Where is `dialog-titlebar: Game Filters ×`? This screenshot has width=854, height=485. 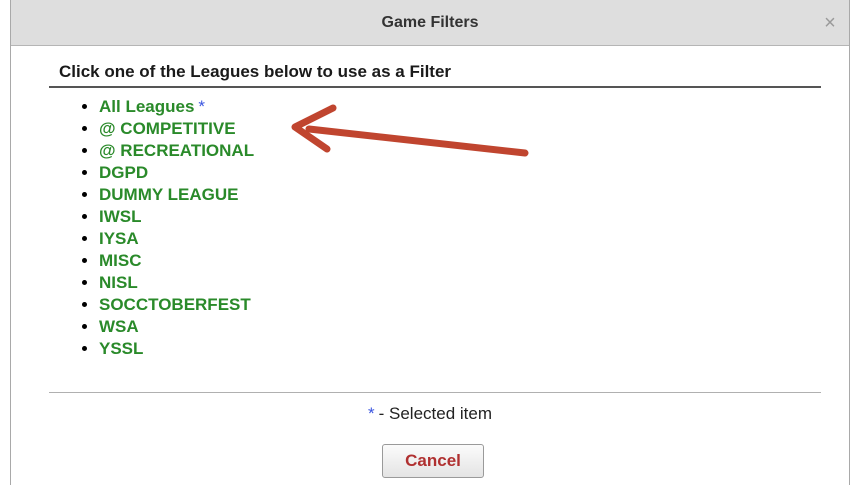
dialog-titlebar: Game Filters × is located at coordinates (430, 23).